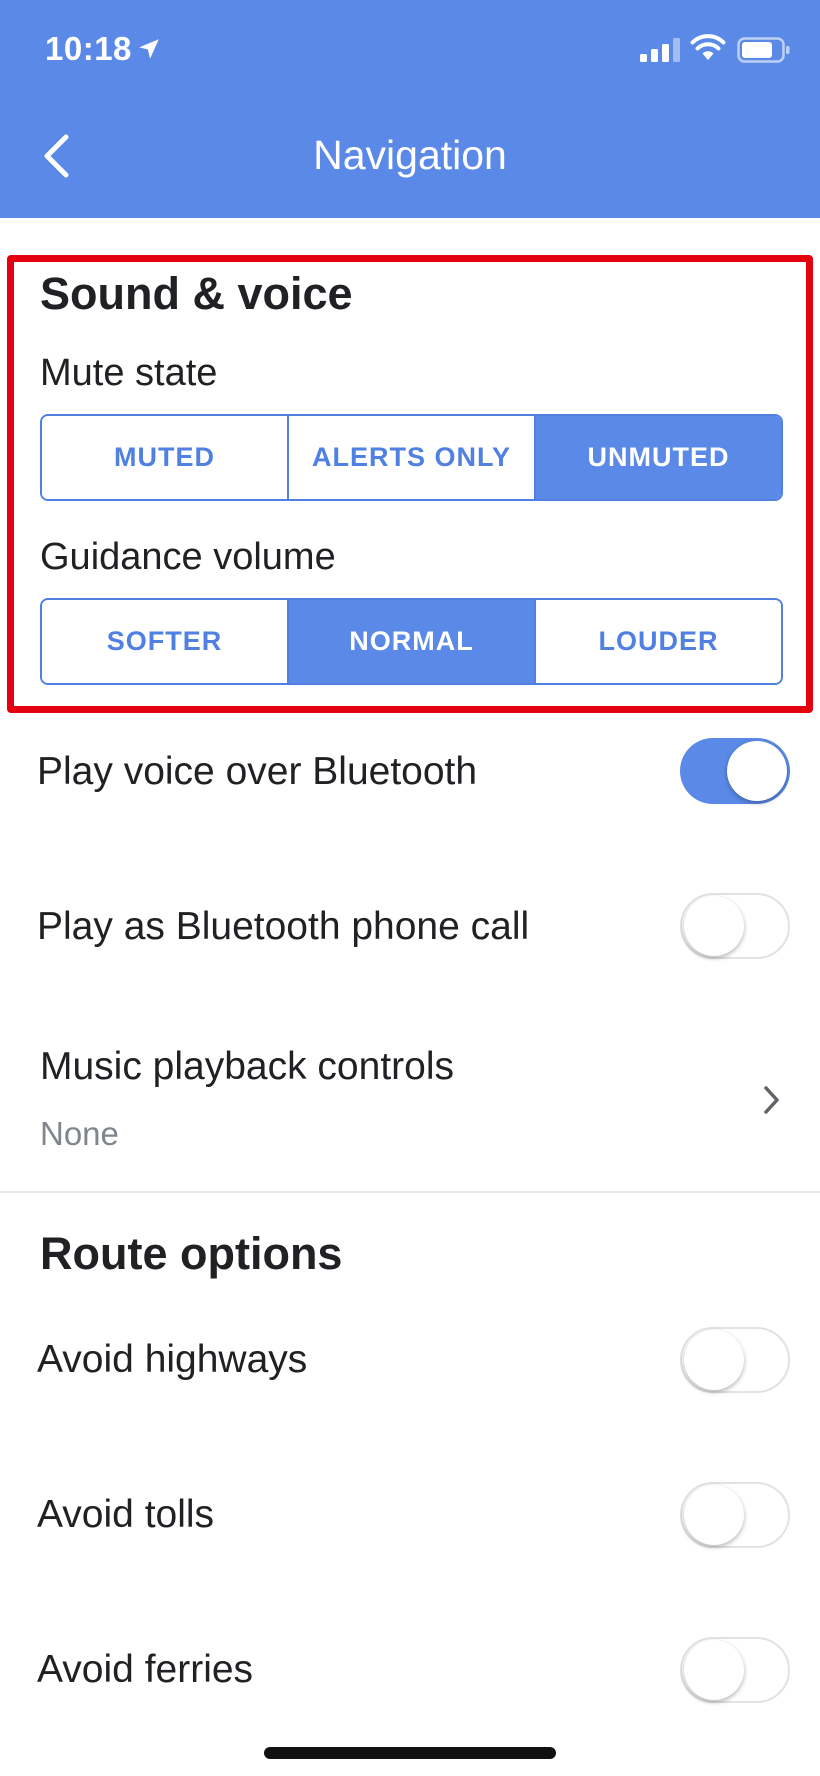 This screenshot has height=1776, width=820. I want to click on location-arrow-icon, so click(149, 49).